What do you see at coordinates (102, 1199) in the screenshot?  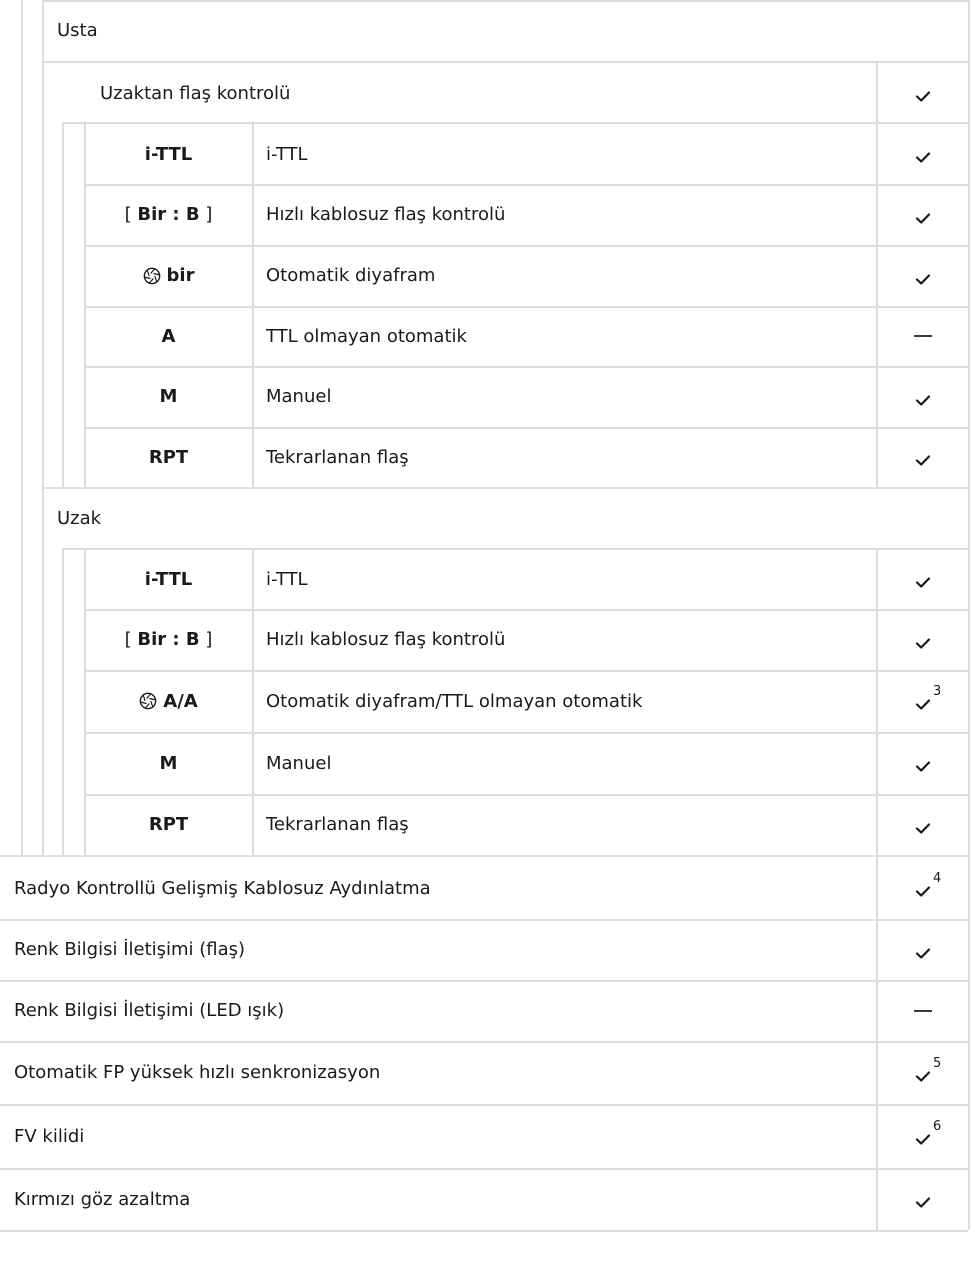 I see `feature-label: Kırmızı göz azaltma` at bounding box center [102, 1199].